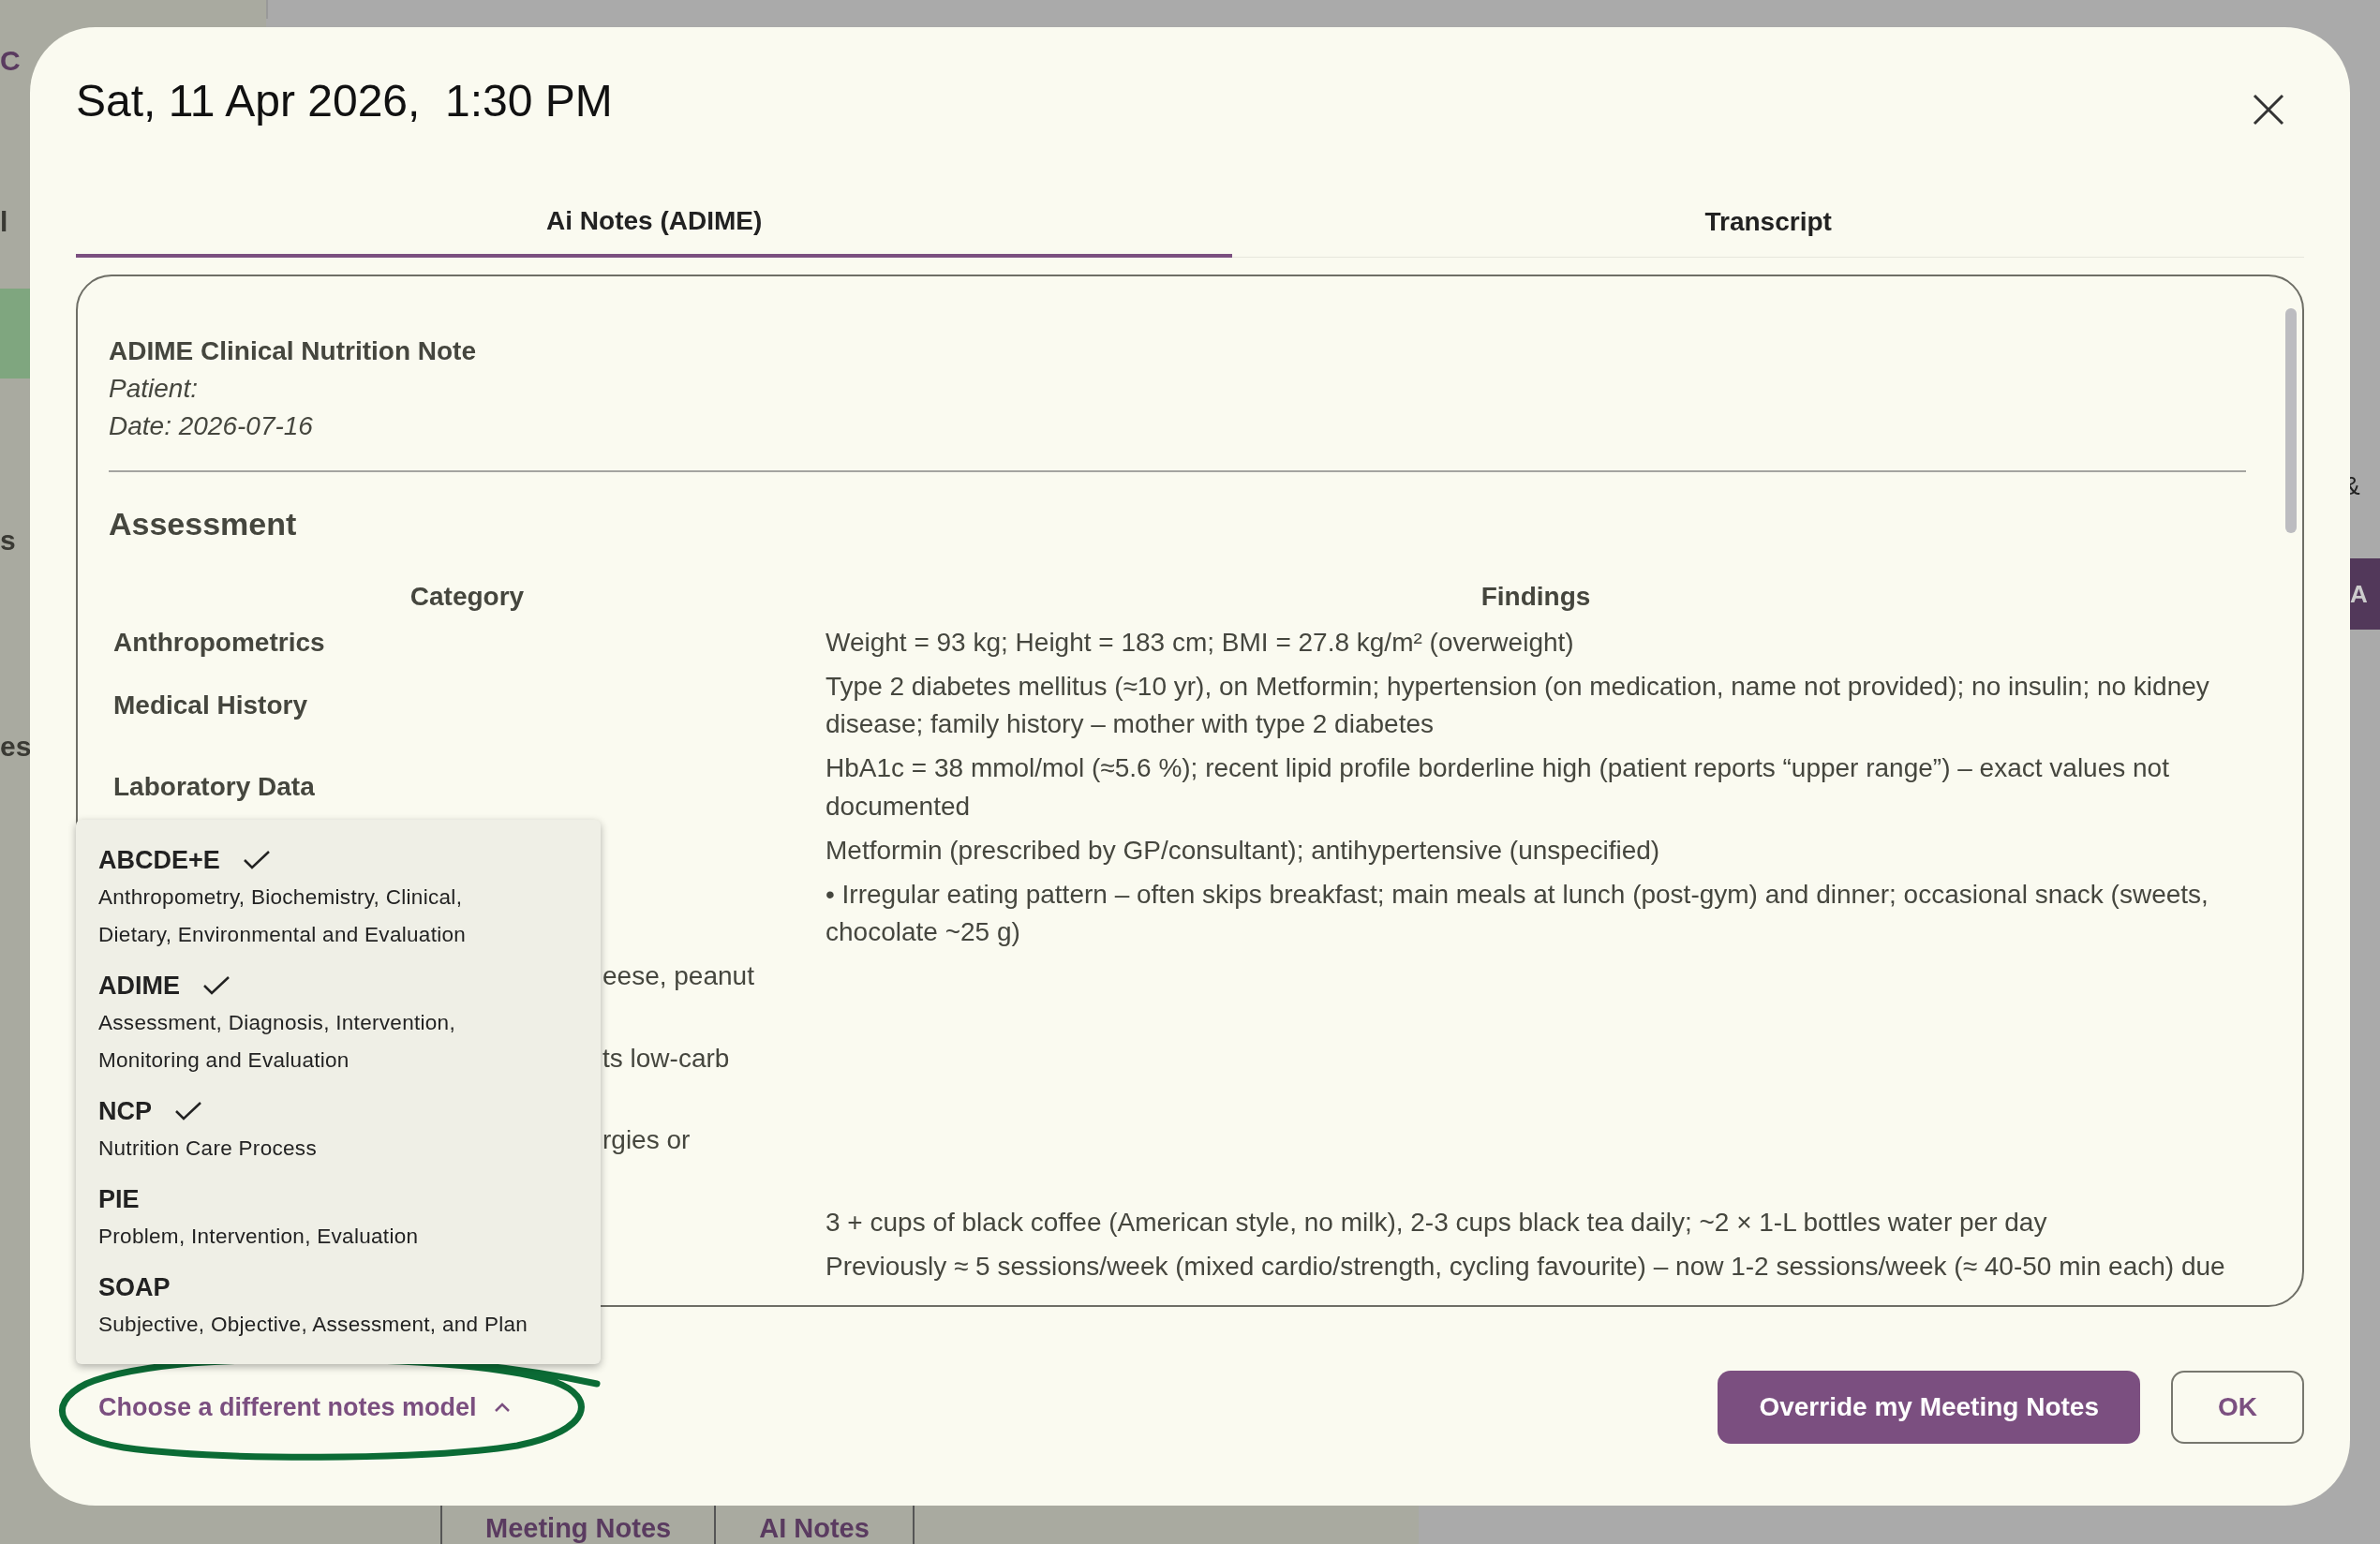 This screenshot has height=1544, width=2380. I want to click on menu-item-description: Assessment, Diagnosis, Intervention, Monitoring and Evaluation, so click(277, 1042).